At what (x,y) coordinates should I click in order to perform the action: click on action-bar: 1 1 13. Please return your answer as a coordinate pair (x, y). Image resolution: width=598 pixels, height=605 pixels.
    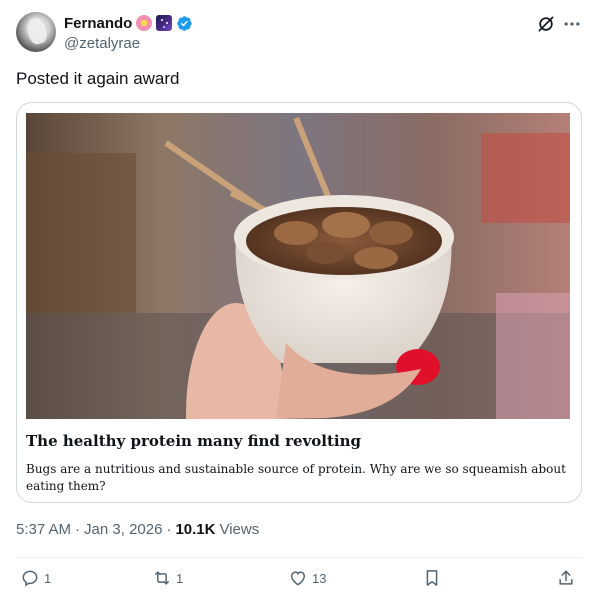
    Looking at the image, I should click on (299, 581).